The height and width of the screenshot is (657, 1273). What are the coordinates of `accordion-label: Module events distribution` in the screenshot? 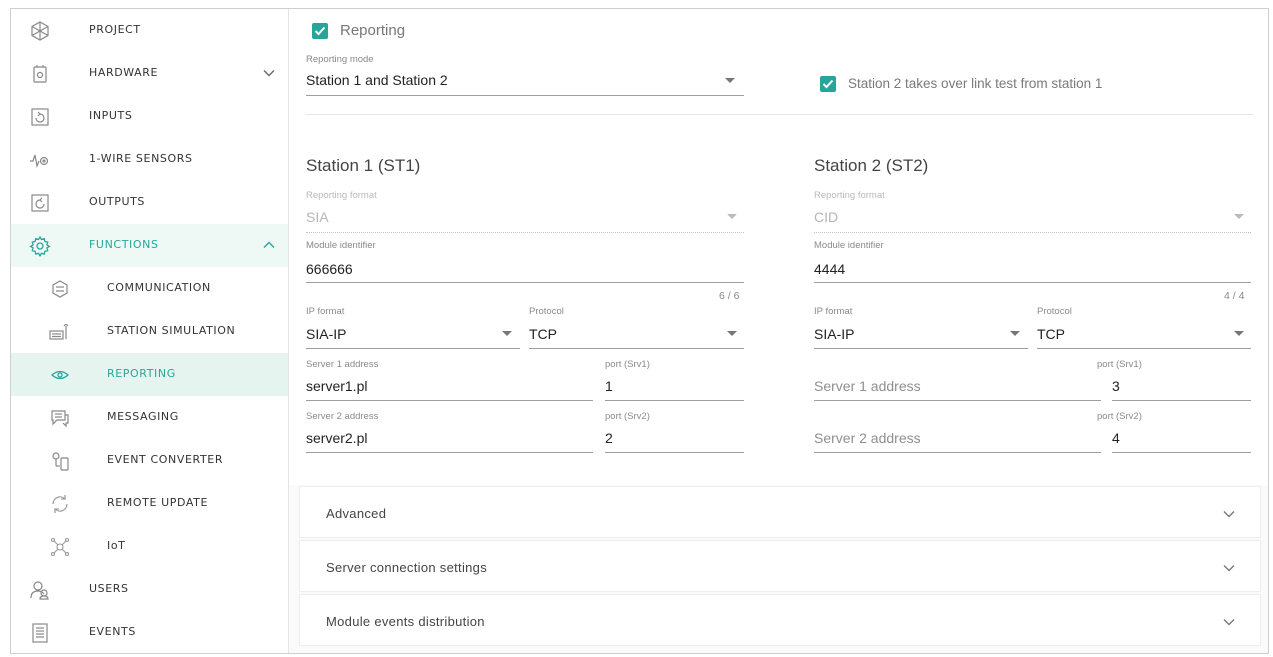 It's located at (405, 621).